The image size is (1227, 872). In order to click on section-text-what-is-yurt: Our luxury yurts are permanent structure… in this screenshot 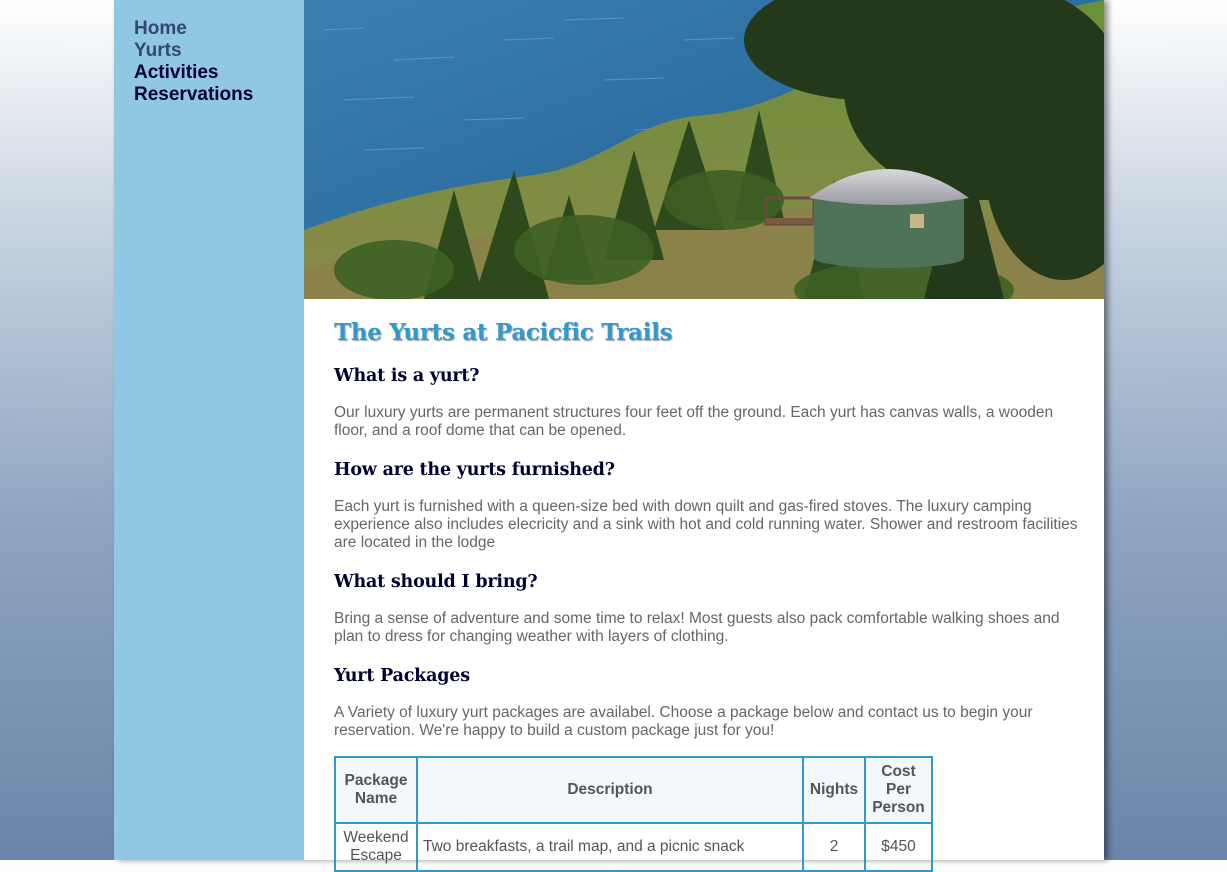, I will do `click(694, 421)`.